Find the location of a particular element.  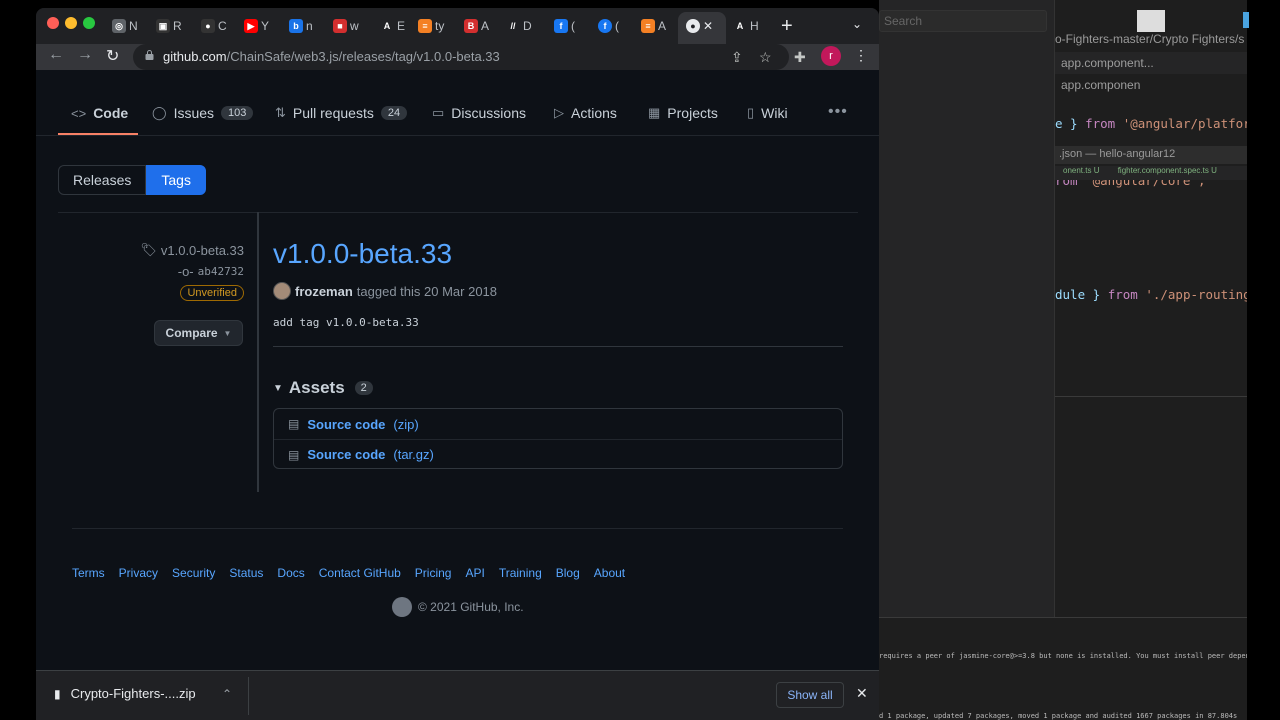

assets-toggle: ▼ Assets 2 is located at coordinates (323, 388).